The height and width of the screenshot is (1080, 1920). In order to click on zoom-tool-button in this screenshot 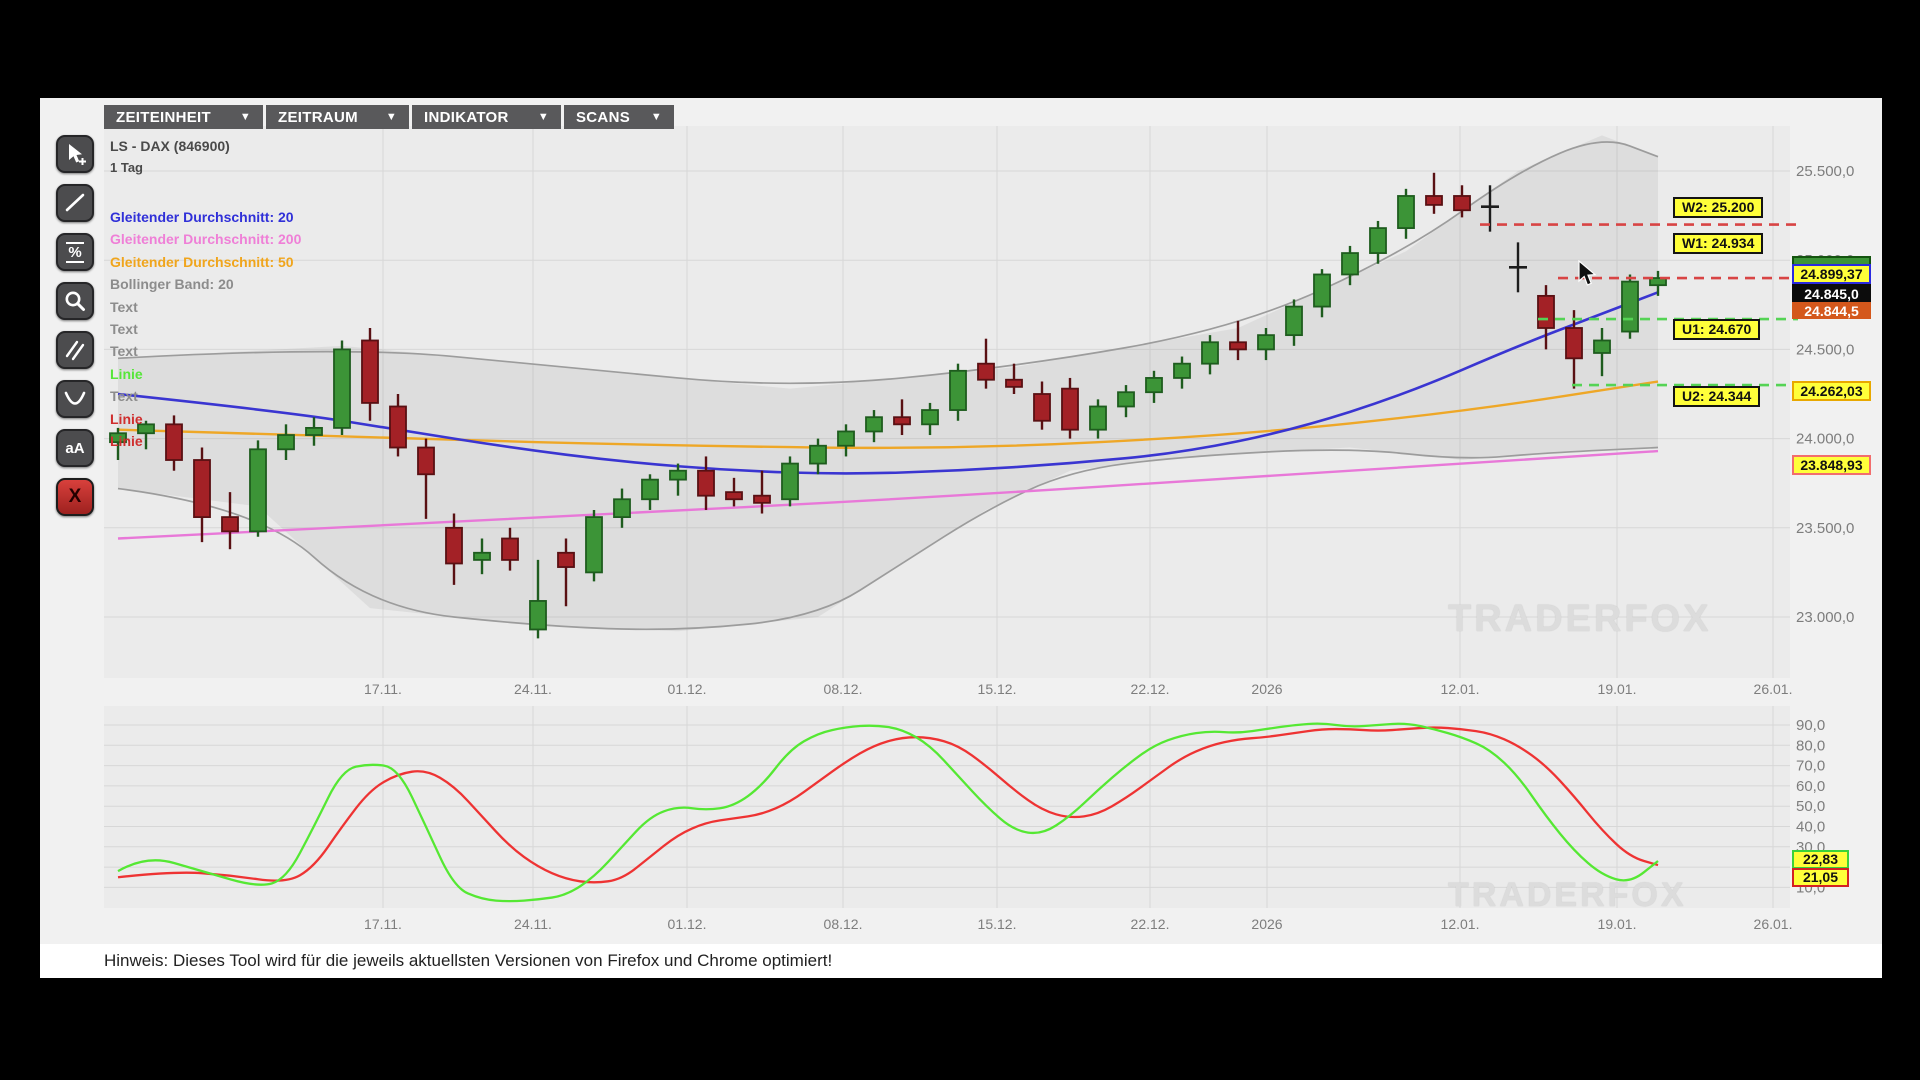, I will do `click(75, 301)`.